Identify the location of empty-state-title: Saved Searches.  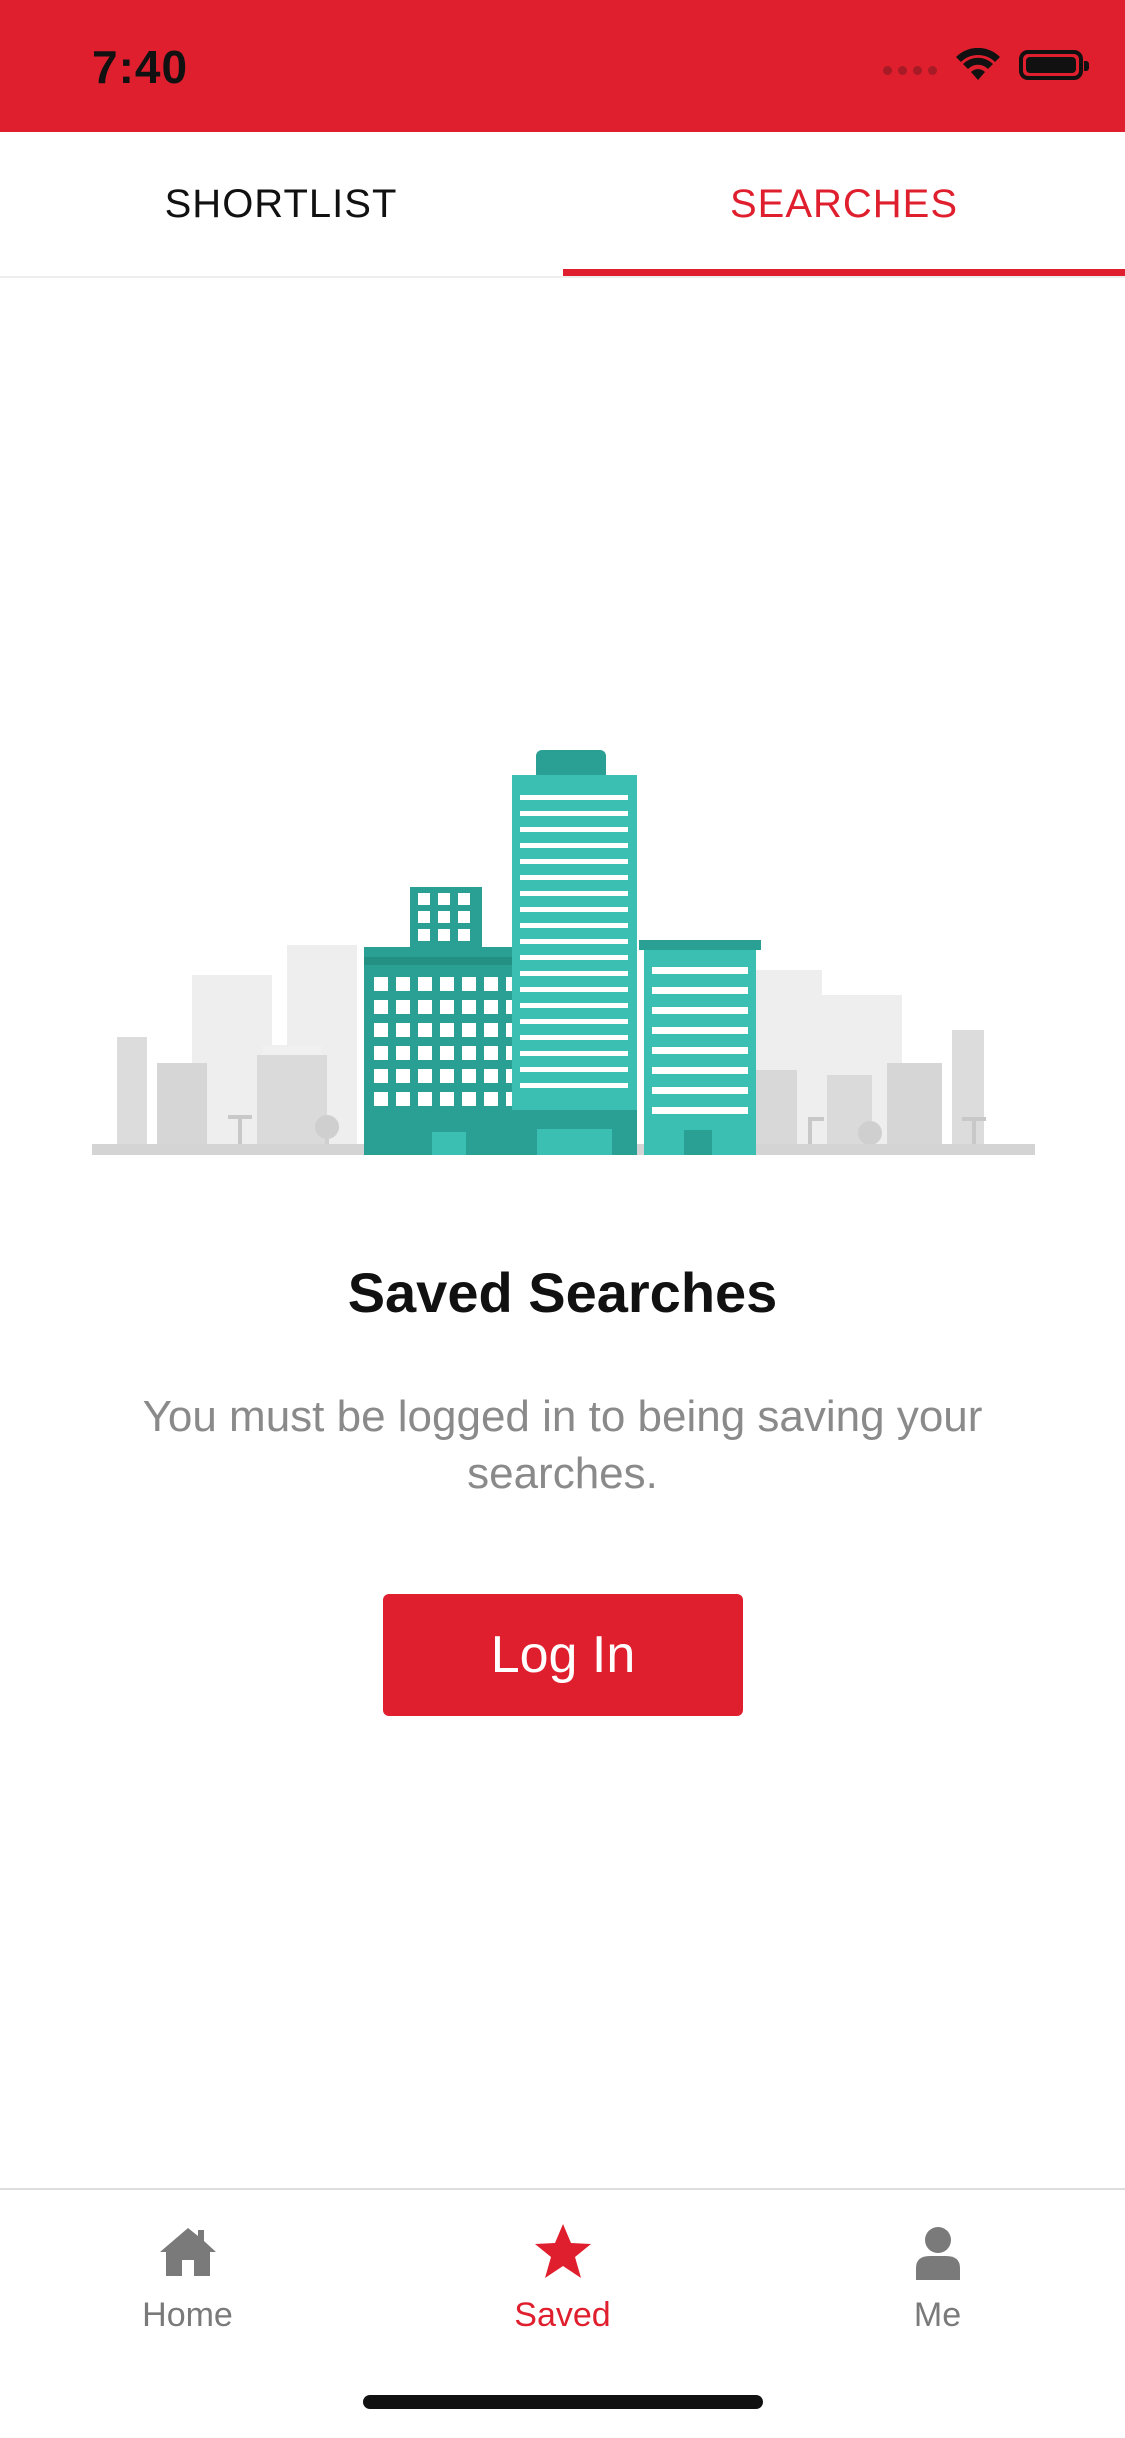
(562, 1292).